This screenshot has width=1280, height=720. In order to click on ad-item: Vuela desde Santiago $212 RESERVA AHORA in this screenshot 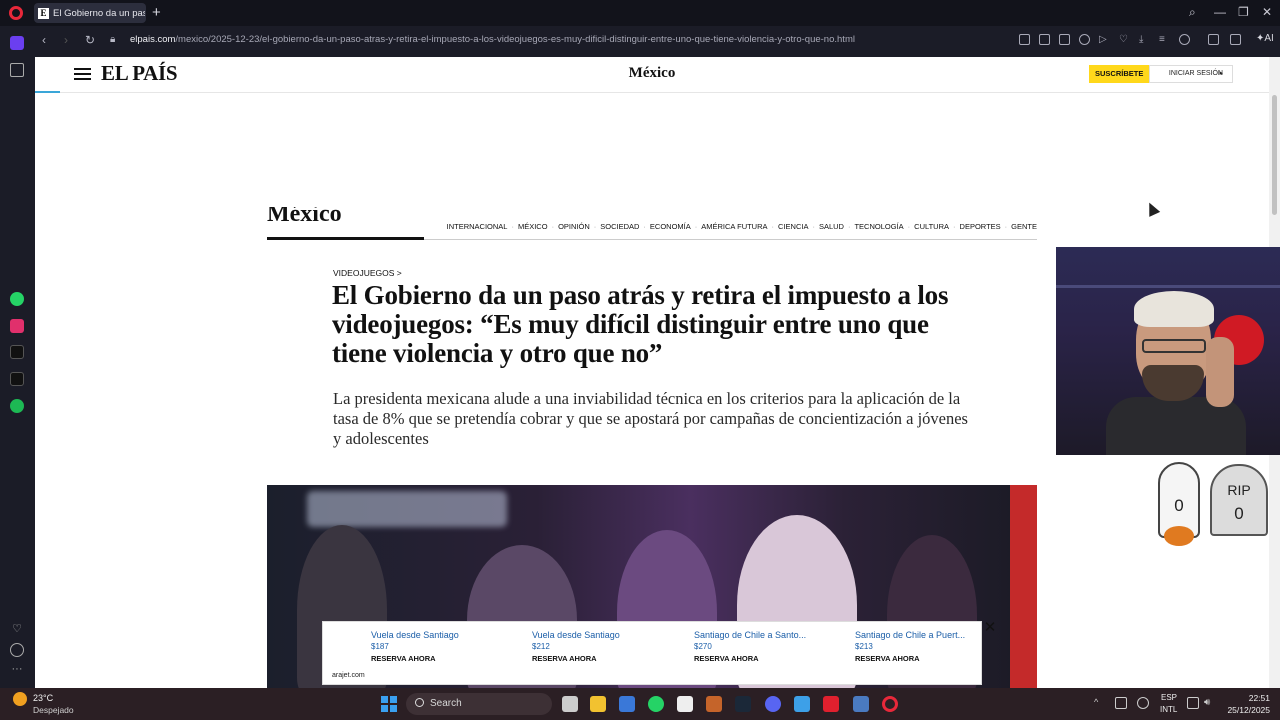, I will do `click(607, 646)`.